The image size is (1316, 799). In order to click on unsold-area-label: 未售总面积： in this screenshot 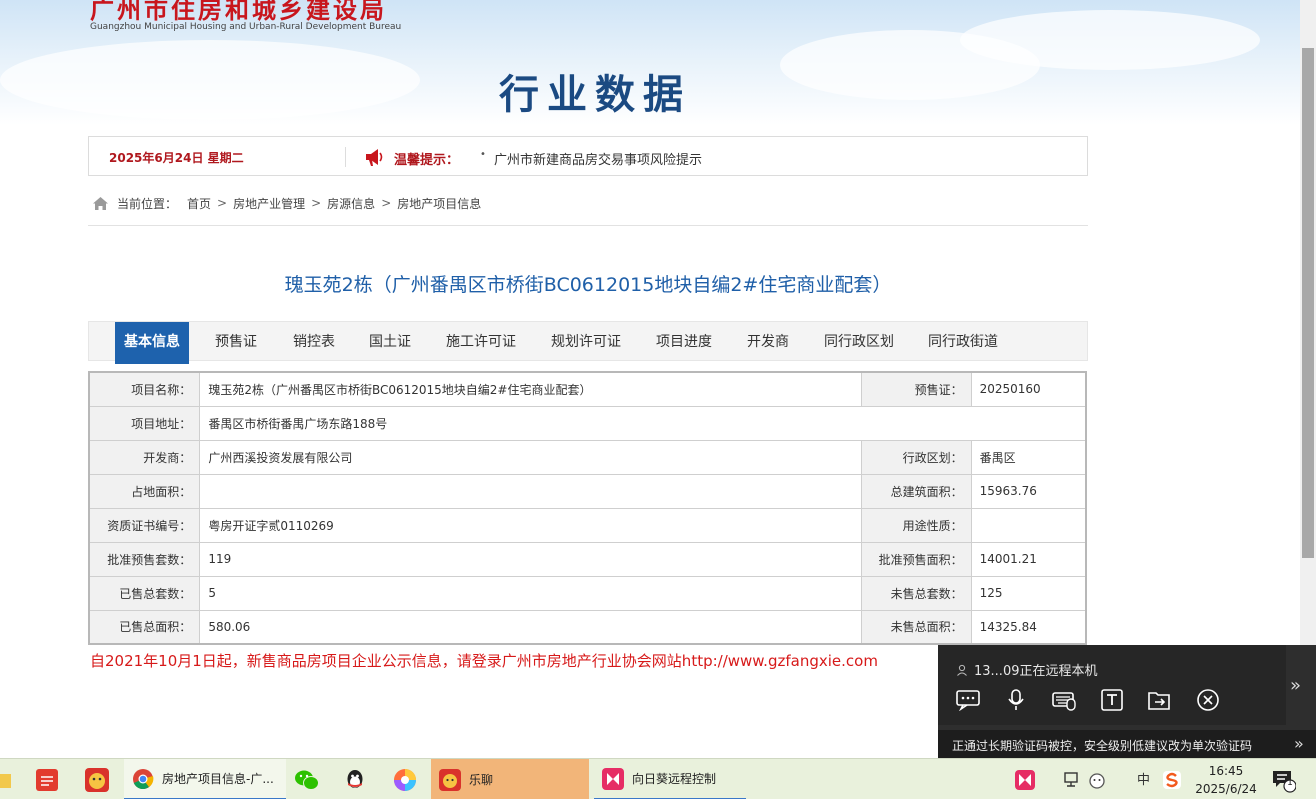, I will do `click(916, 627)`.